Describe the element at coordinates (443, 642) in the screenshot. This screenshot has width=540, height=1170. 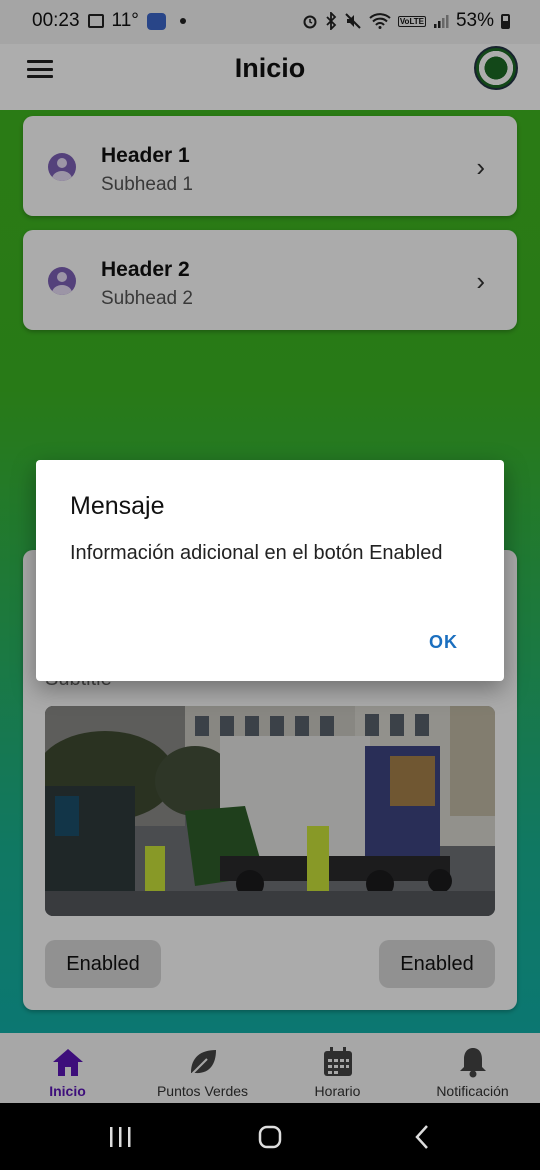
I see `dialog-ok-button: OK` at that location.